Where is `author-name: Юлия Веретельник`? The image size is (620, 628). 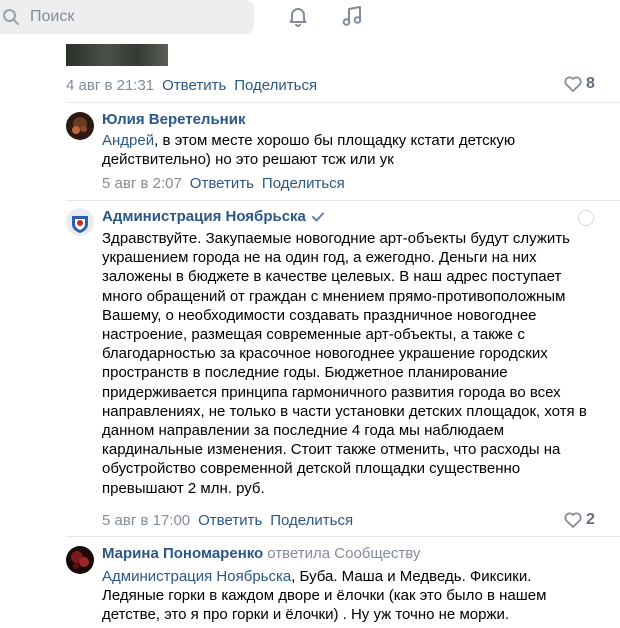
author-name: Юлия Веретельник is located at coordinates (173, 119).